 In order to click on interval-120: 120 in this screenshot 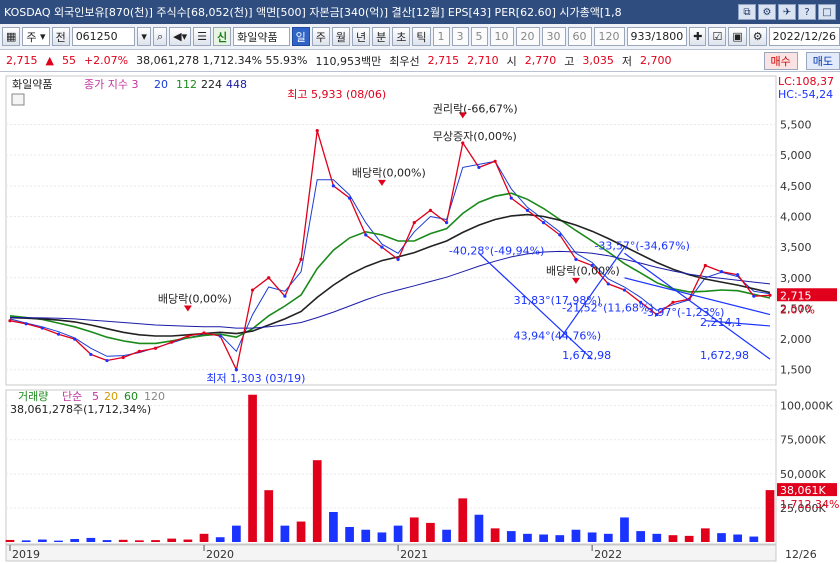, I will do `click(609, 36)`.